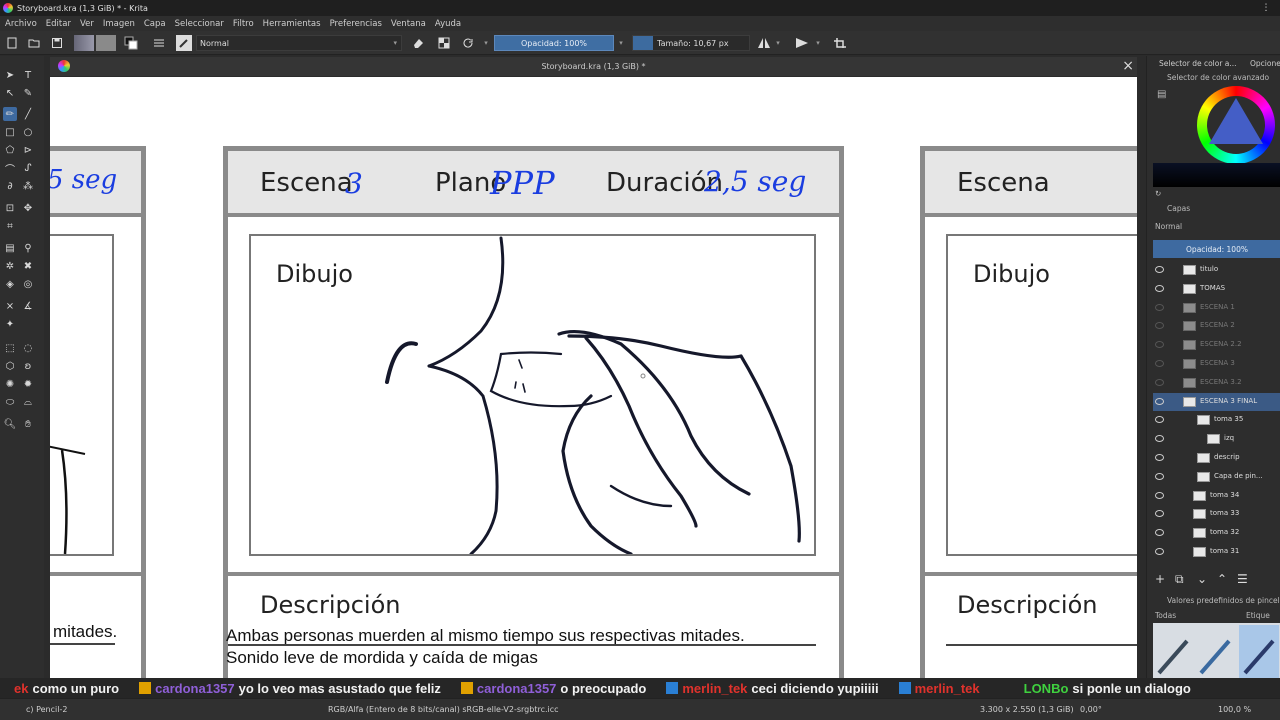  What do you see at coordinates (1216, 552) in the screenshot?
I see `layer-row: toma 31` at bounding box center [1216, 552].